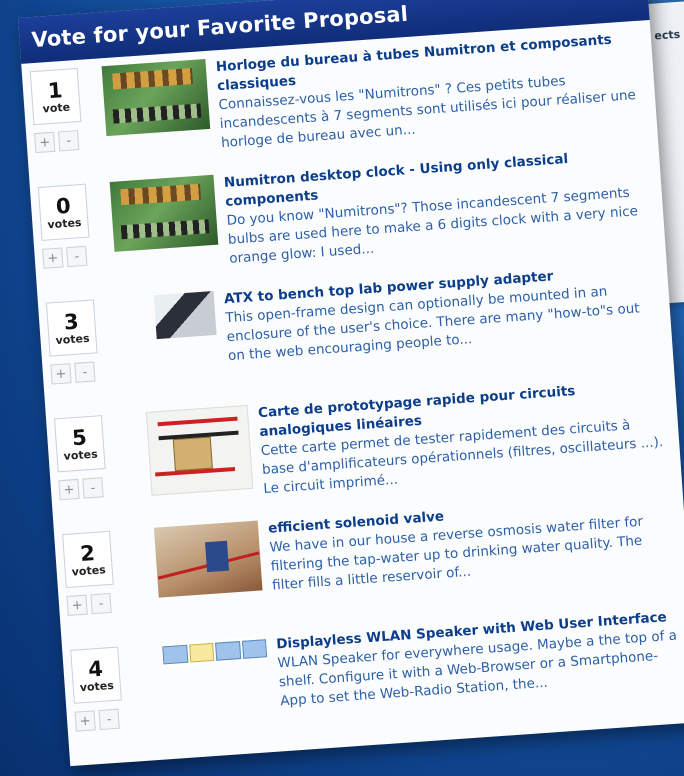 This screenshot has height=776, width=684. I want to click on vote-count: 3, so click(71, 322).